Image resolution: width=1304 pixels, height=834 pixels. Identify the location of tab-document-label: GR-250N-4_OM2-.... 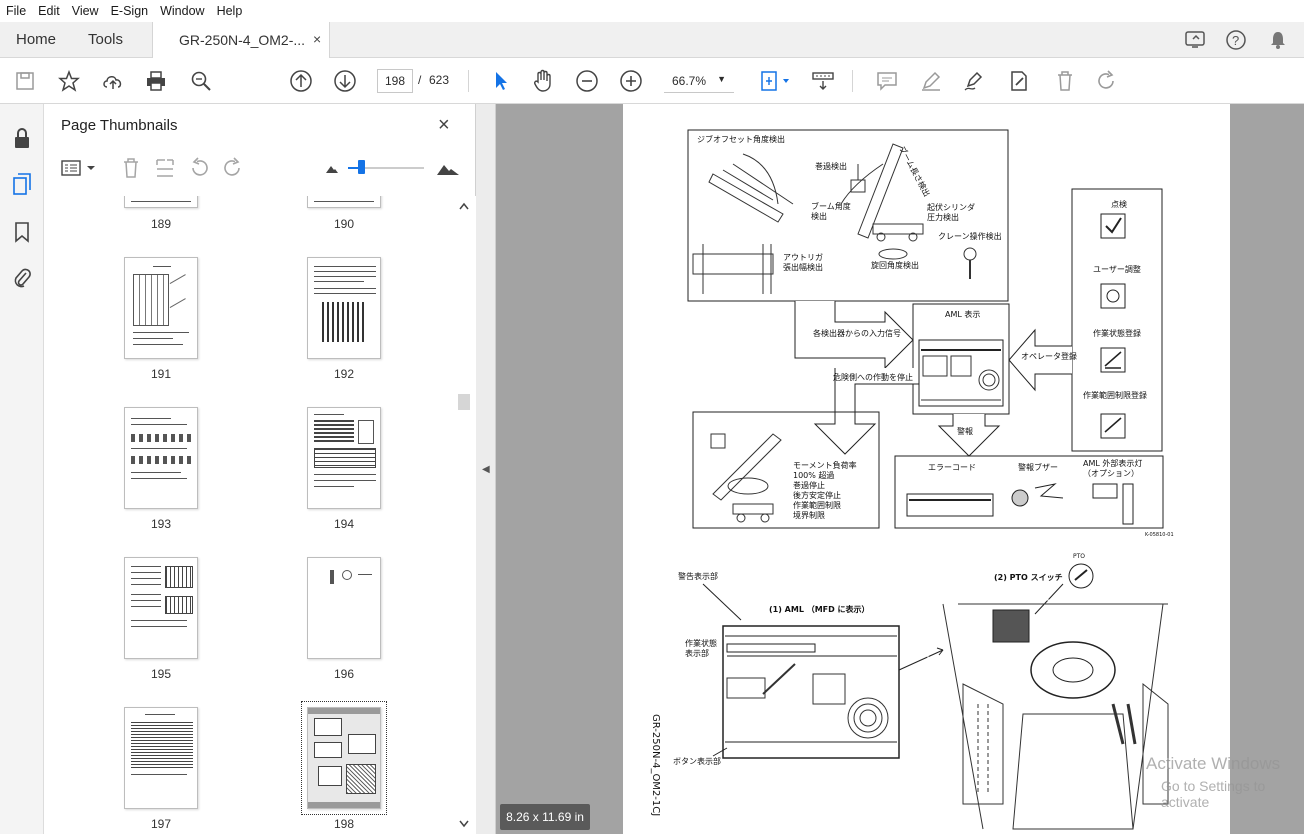
(242, 40).